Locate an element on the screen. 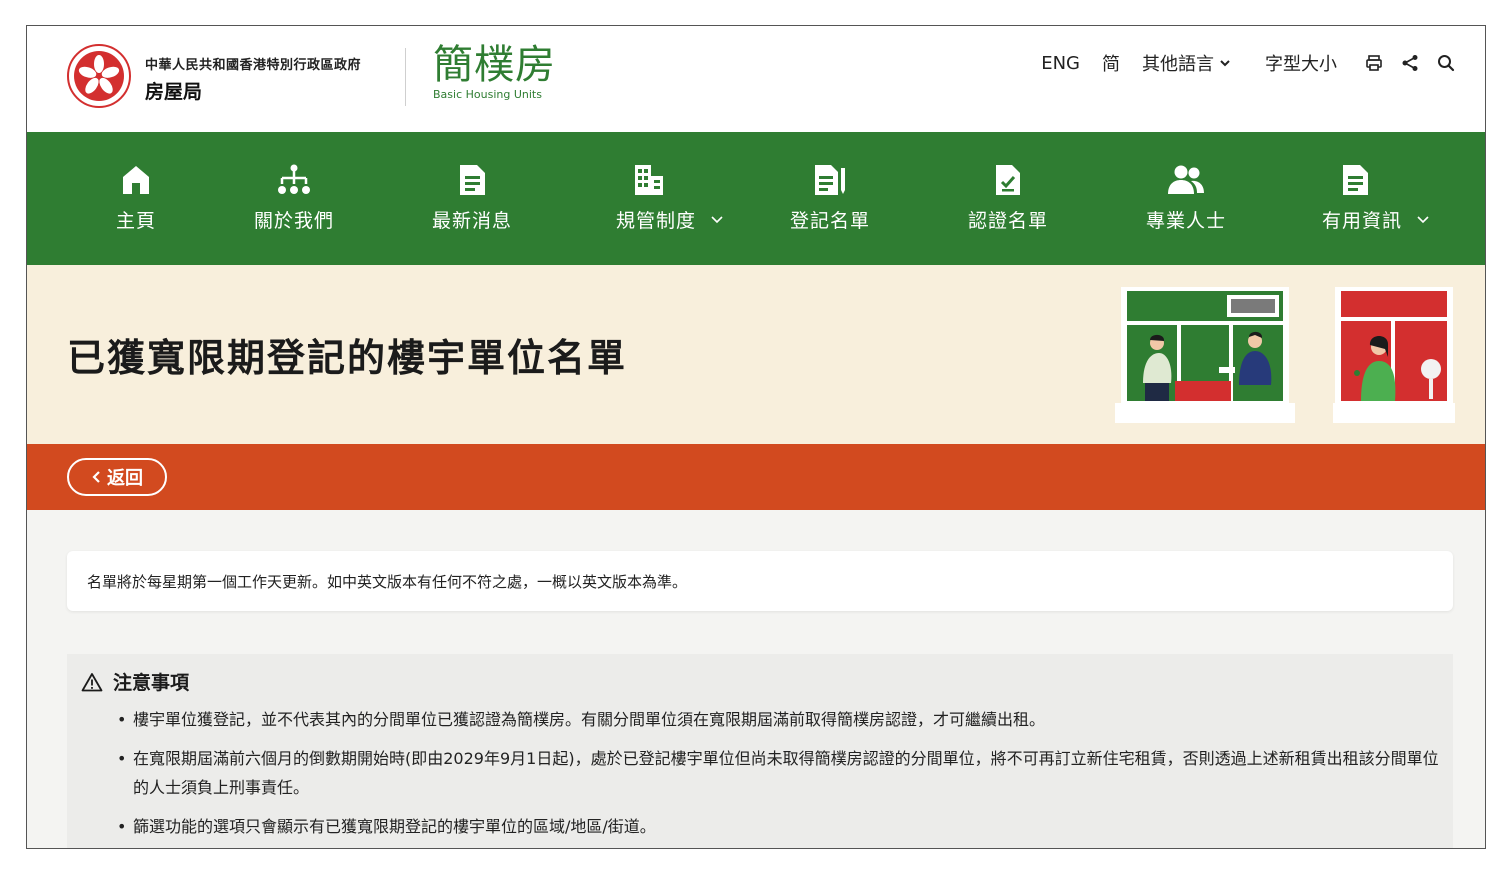 This screenshot has width=1500, height=869. nav-item-regulation: 規管制度 is located at coordinates (670, 197).